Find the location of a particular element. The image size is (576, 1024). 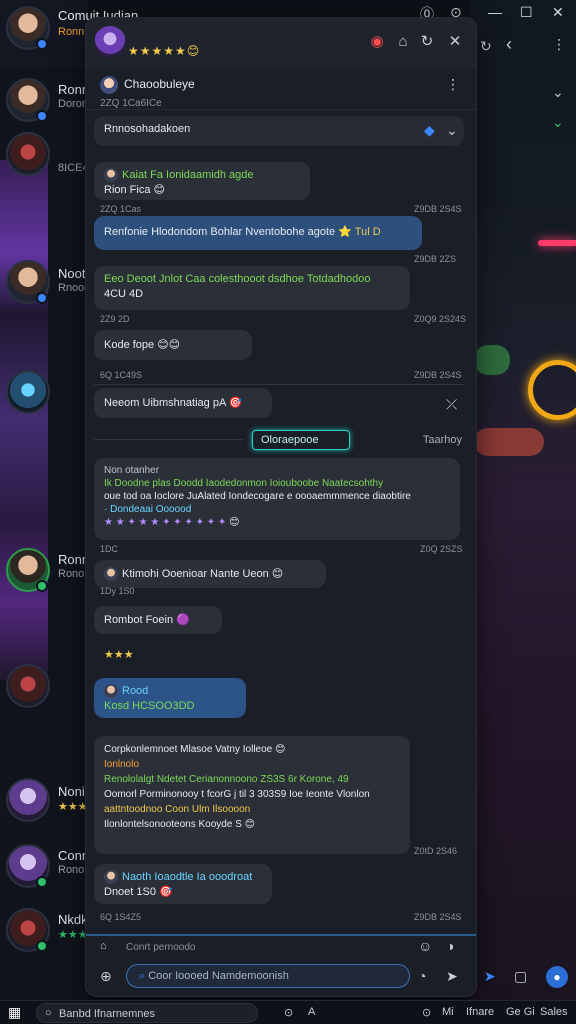

message-bubble: Kaiat Fa Ionidaamidh agde Rion Fica 😊 is located at coordinates (202, 181).